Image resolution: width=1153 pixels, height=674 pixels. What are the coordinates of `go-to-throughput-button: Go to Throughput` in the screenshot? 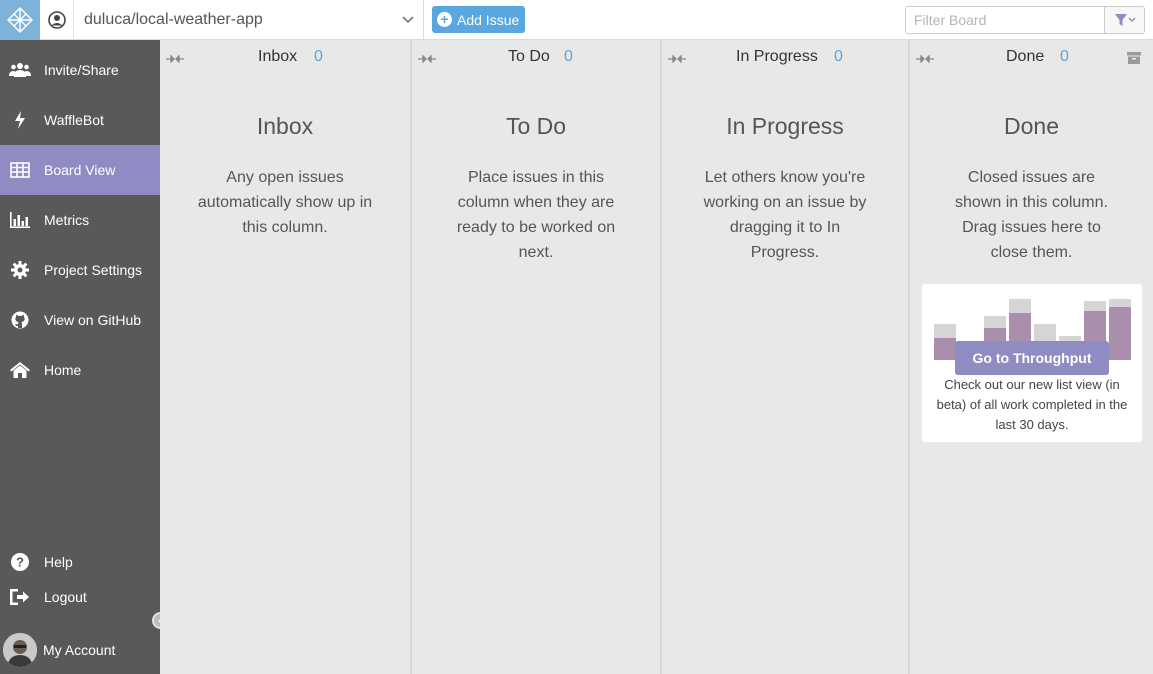 It's located at (1032, 358).